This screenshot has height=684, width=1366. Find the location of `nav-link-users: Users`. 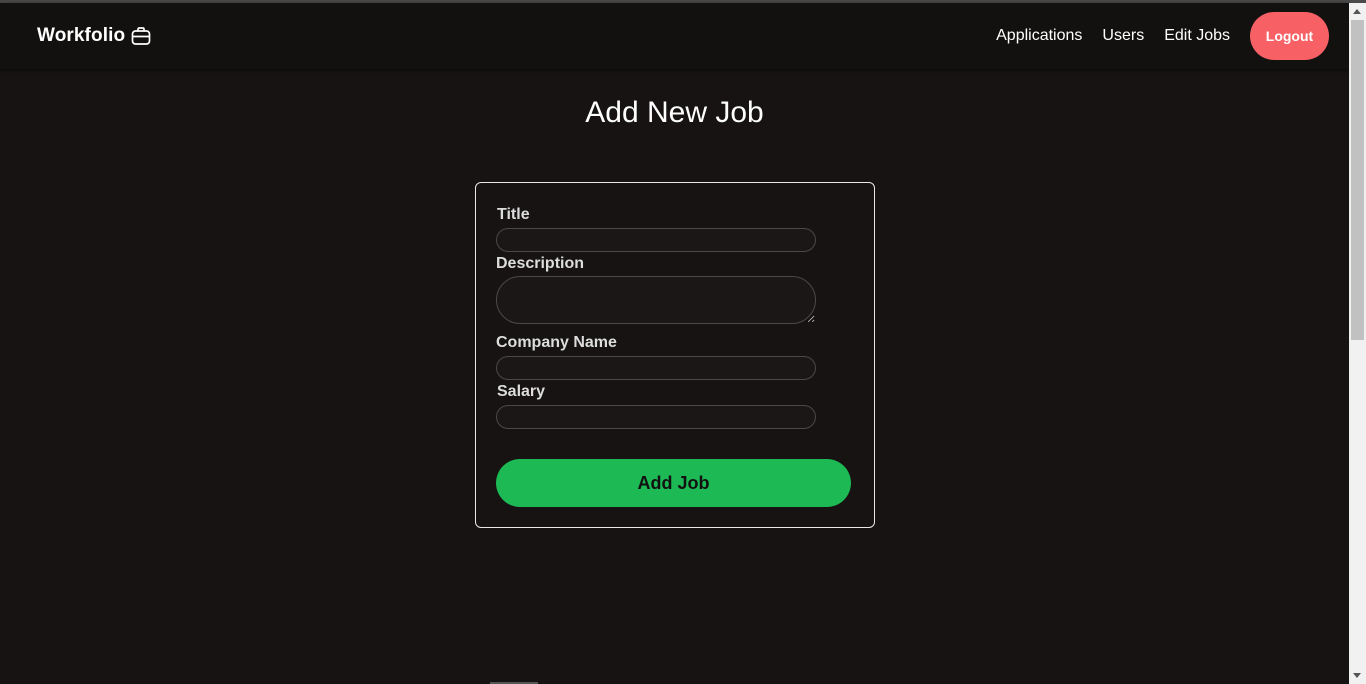

nav-link-users: Users is located at coordinates (1123, 36).